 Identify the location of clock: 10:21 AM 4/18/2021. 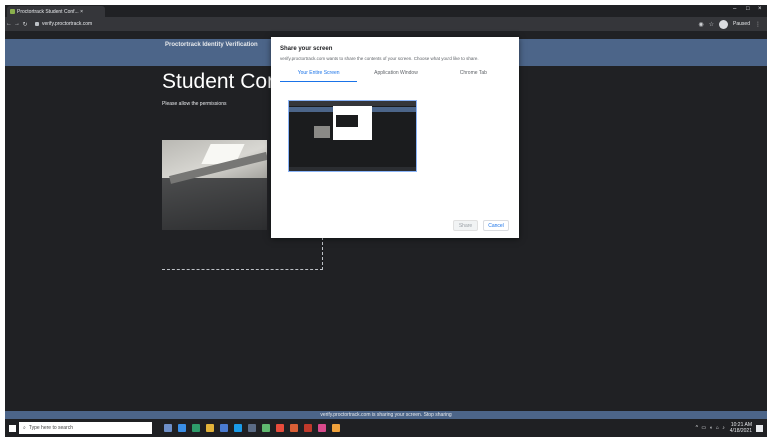
(741, 428).